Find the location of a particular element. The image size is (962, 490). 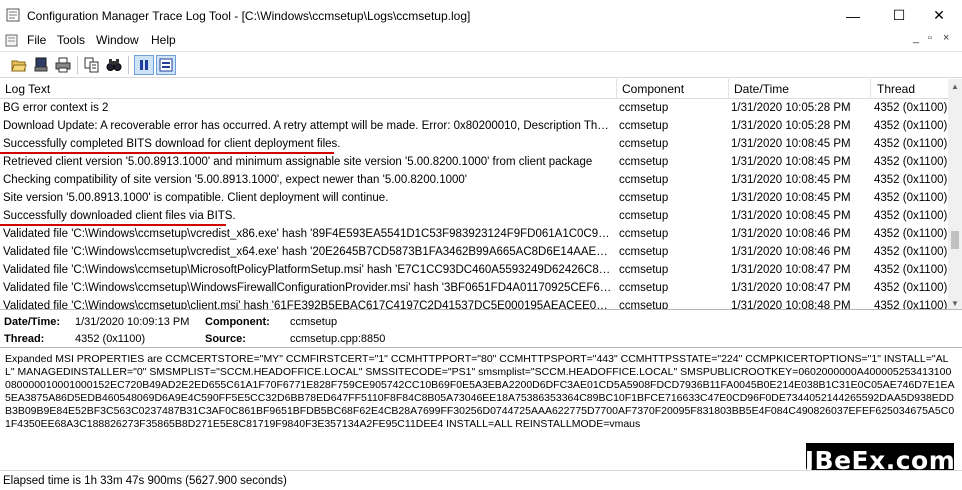

copy-button is located at coordinates (92, 65).